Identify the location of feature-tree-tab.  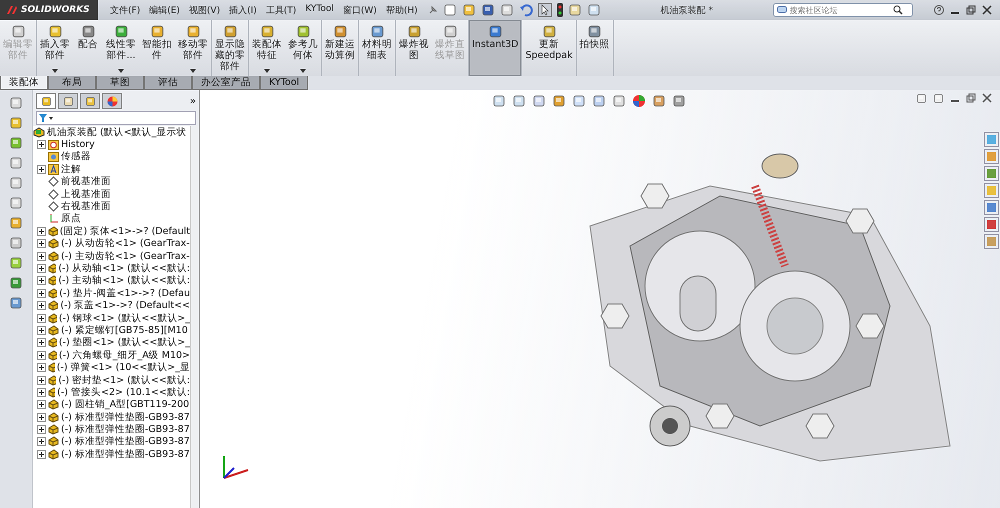
(46, 101).